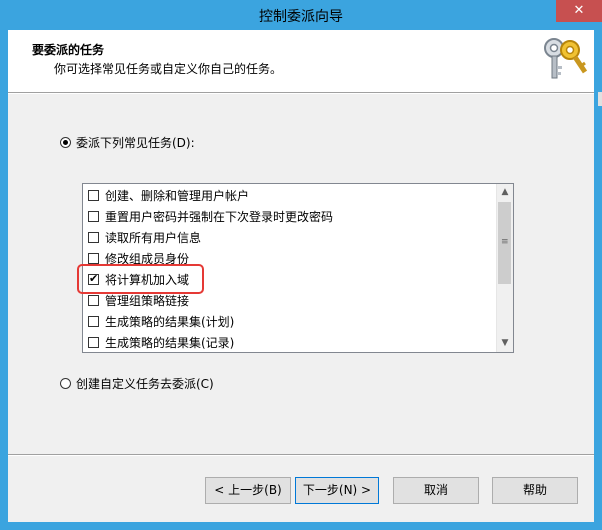  Describe the element at coordinates (147, 300) in the screenshot. I see `task-label: 管理组策略链接` at that location.